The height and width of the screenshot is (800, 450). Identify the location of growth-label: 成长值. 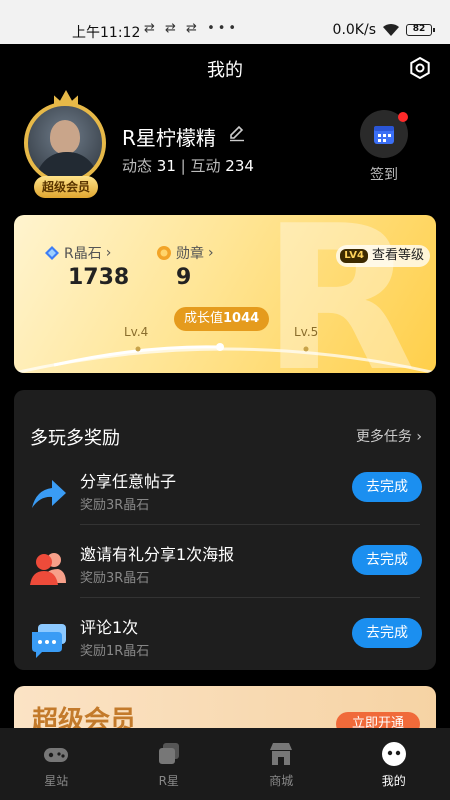
(204, 318).